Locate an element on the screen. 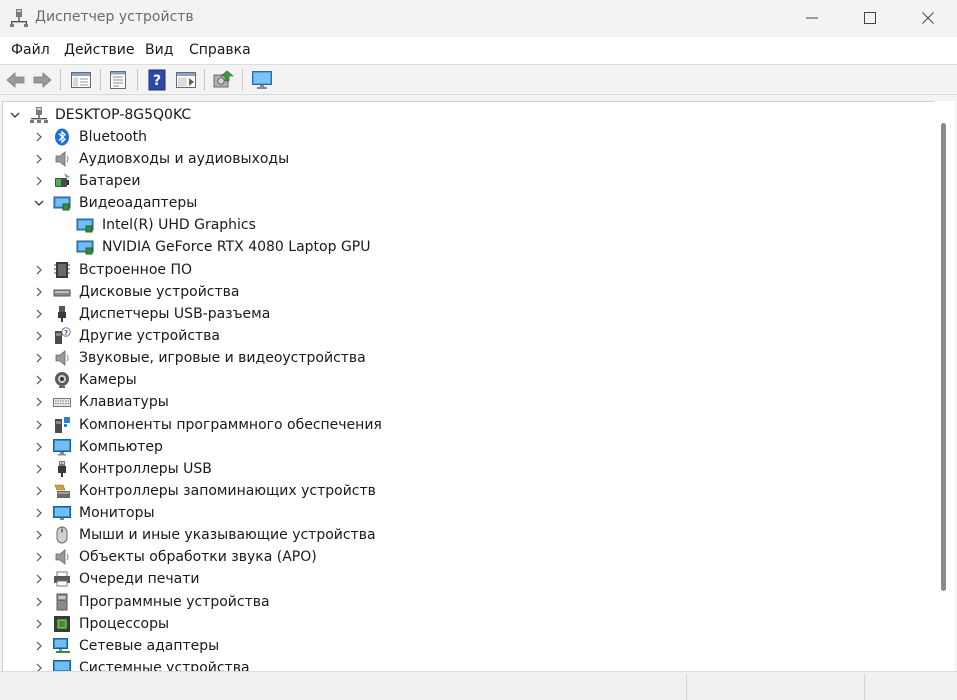 The width and height of the screenshot is (957, 700). tree-item-mice: Мыши и иные указывающие устройства is located at coordinates (469, 535).